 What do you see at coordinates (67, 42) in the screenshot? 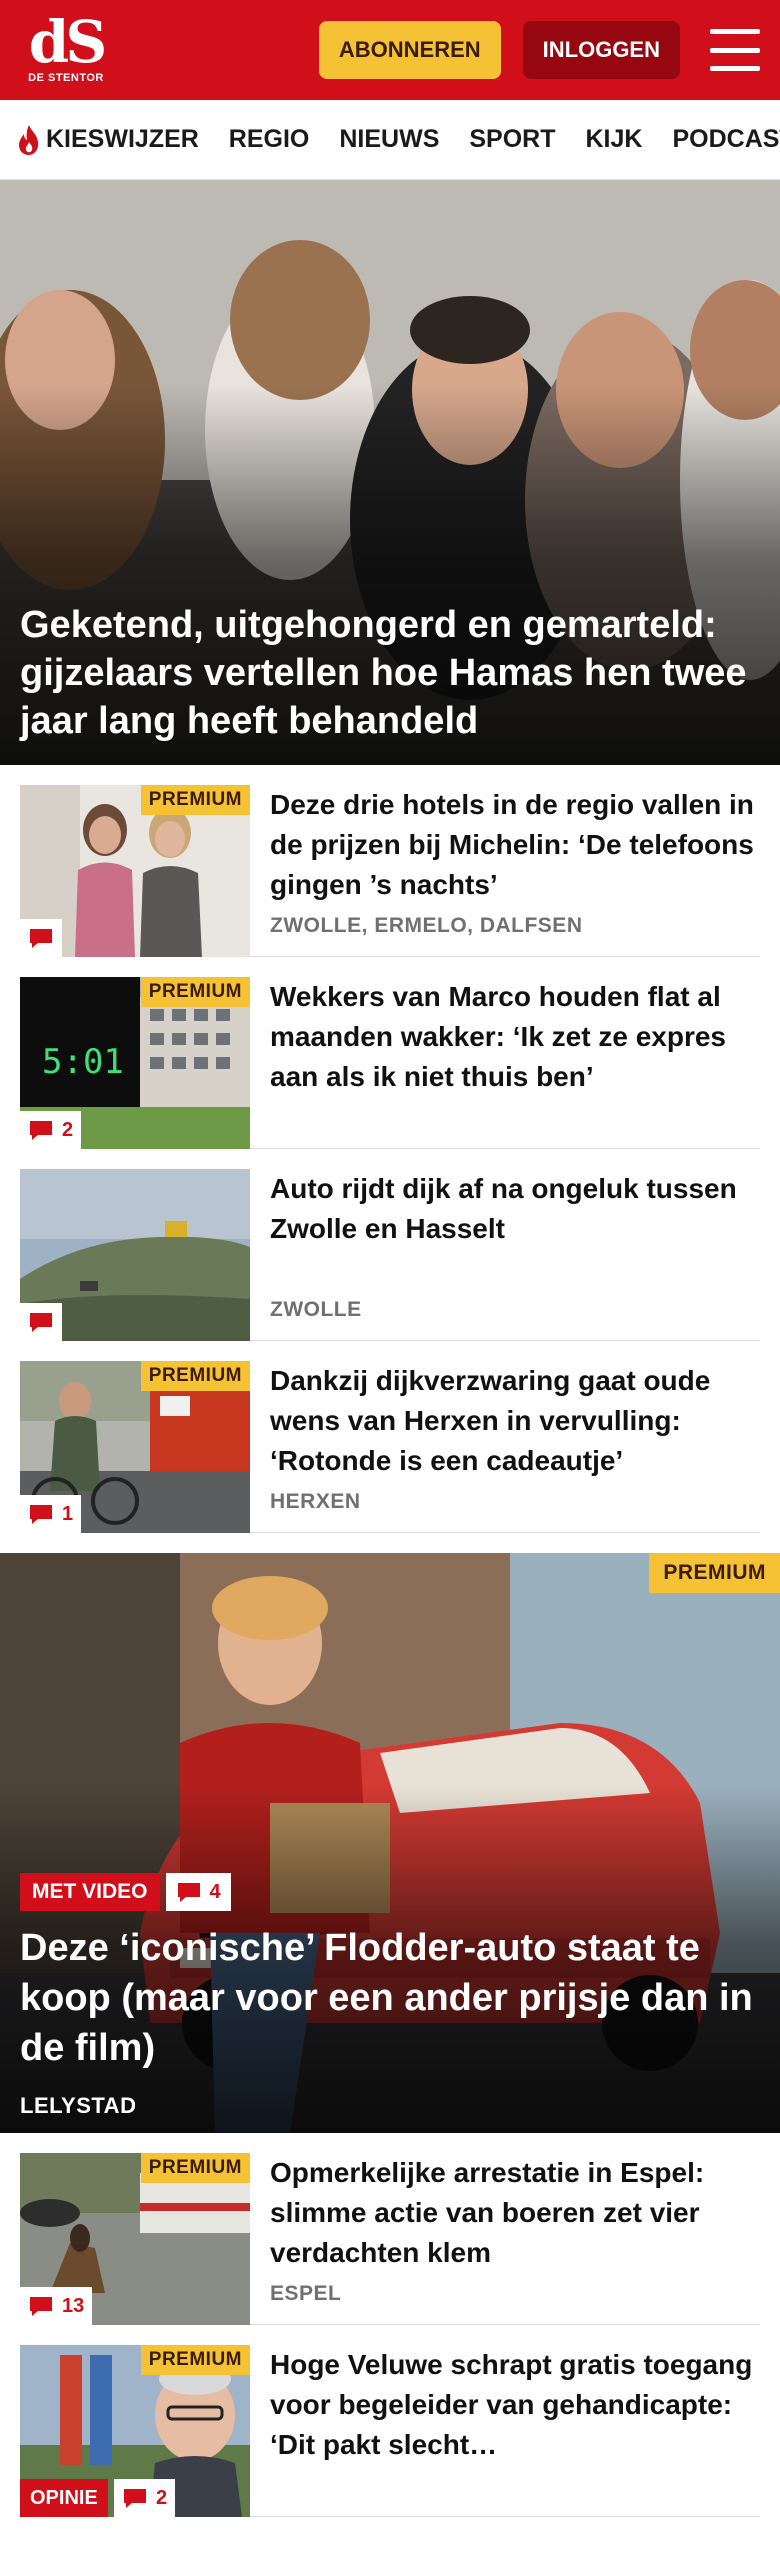
I see `logo-mark: dS` at bounding box center [67, 42].